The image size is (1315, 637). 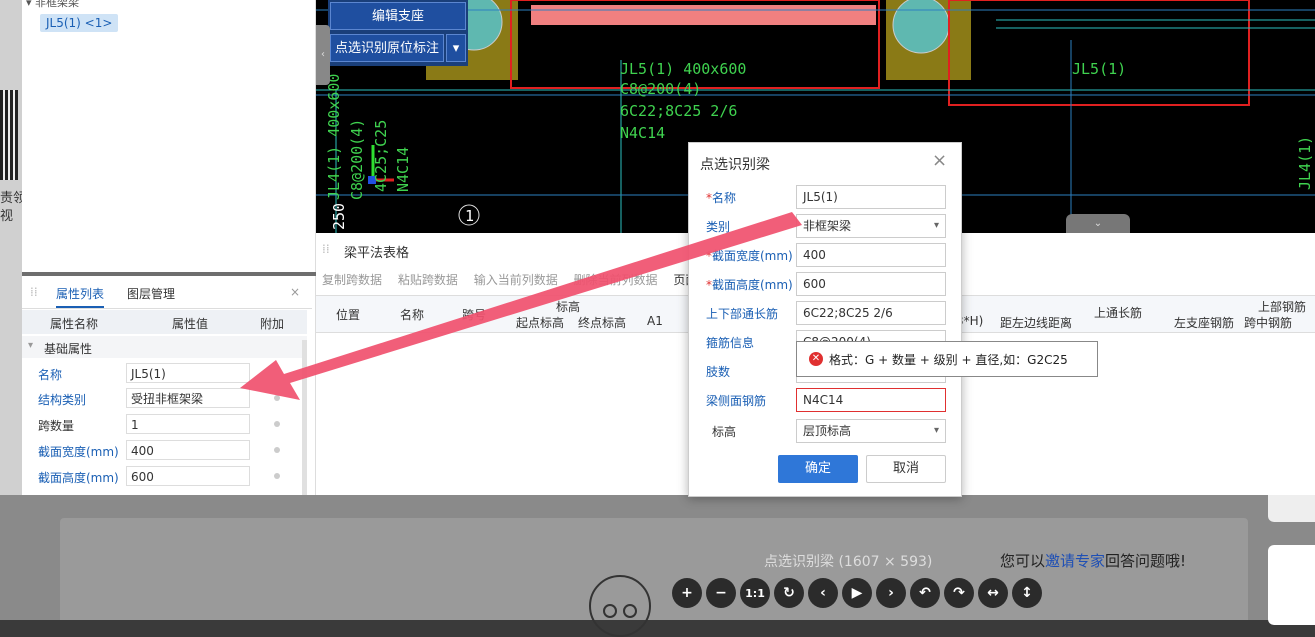 What do you see at coordinates (398, 16) in the screenshot?
I see `edit-support-button: 编辑支座` at bounding box center [398, 16].